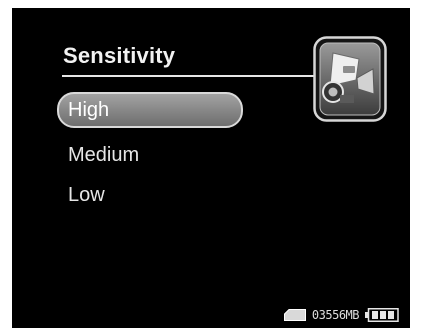 Image resolution: width=422 pixels, height=334 pixels. I want to click on video-camera-icon, so click(350, 79).